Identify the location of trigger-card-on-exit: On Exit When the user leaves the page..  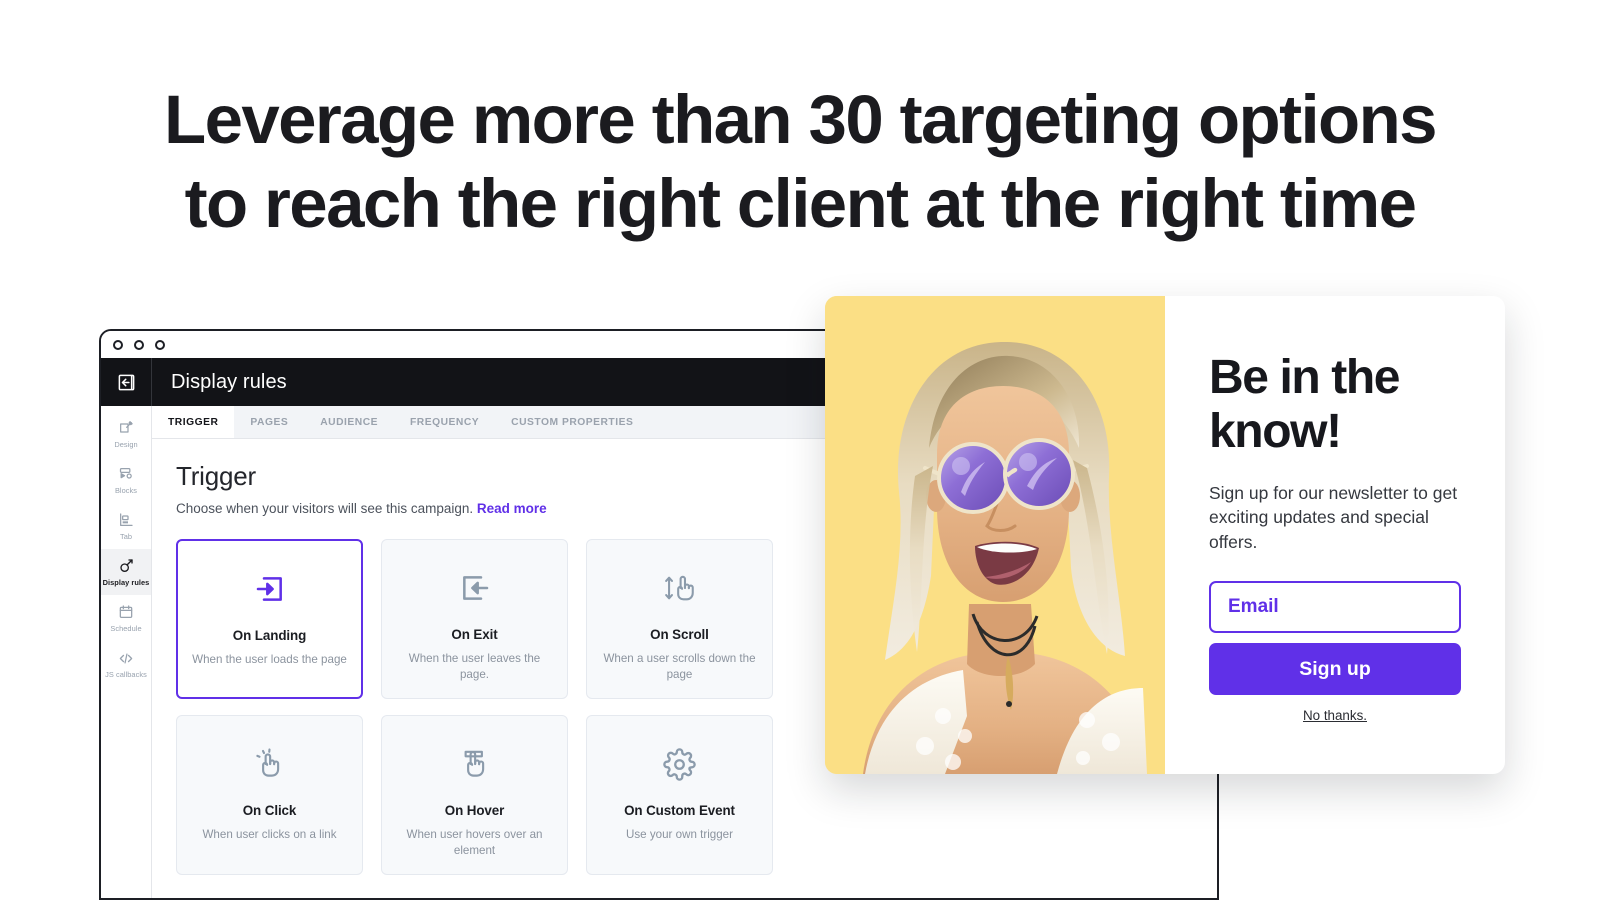
(474, 619).